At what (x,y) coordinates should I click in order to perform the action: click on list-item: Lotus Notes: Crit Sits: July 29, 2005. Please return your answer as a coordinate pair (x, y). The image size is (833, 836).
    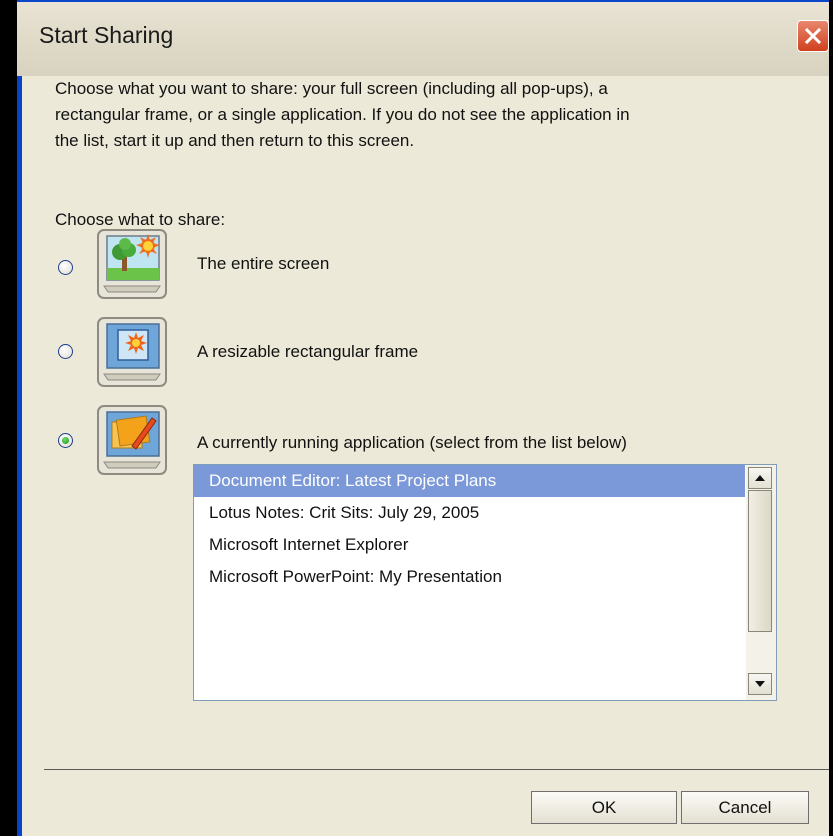
    Looking at the image, I should click on (469, 513).